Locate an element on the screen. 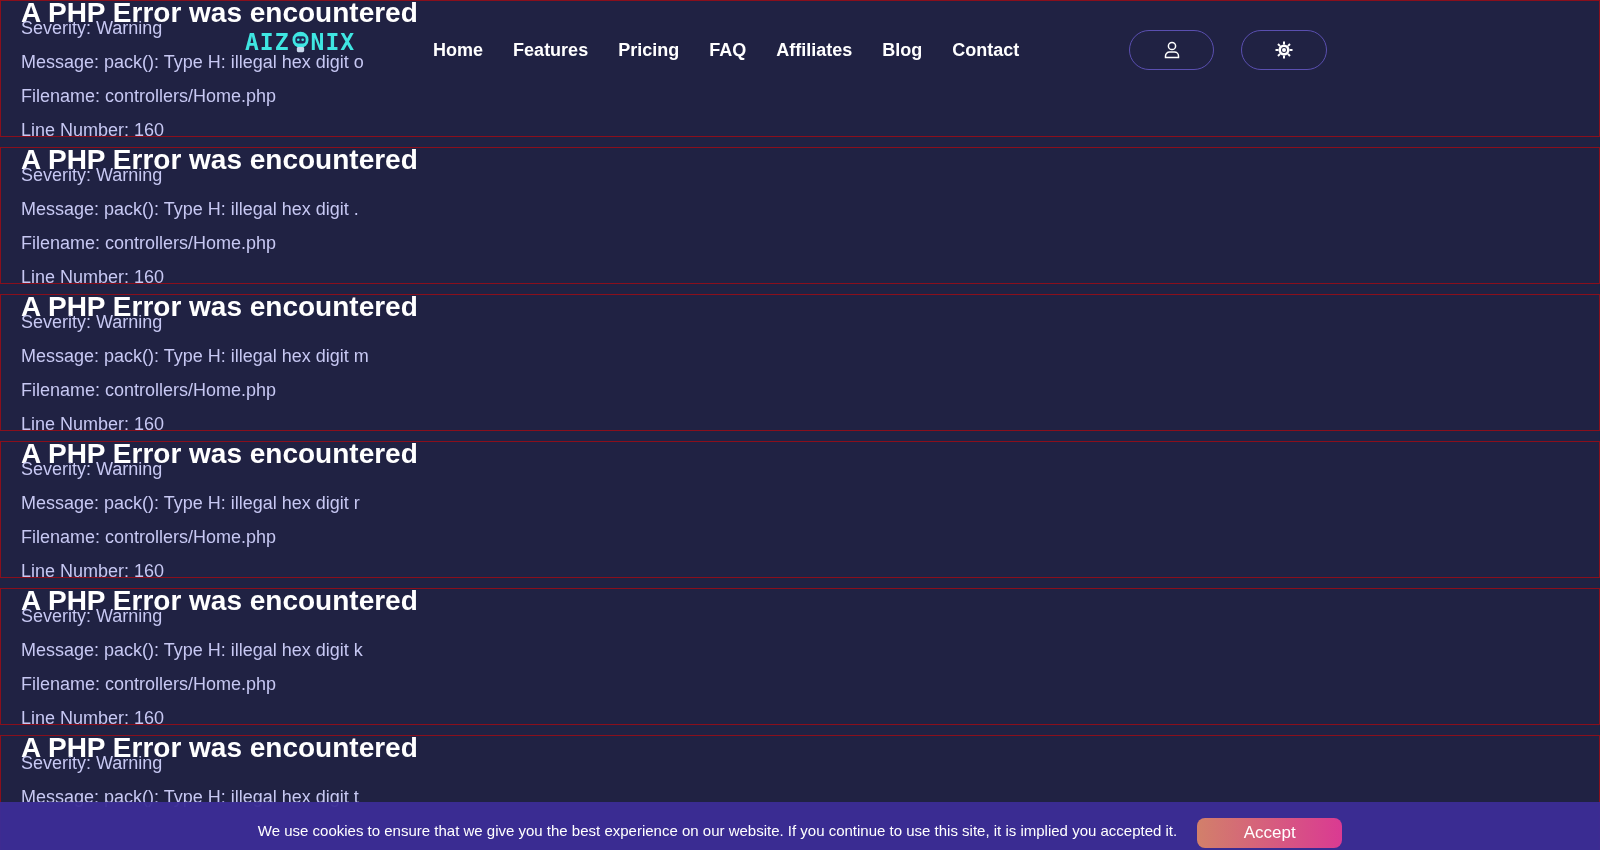 The image size is (1600, 850). accept-button: Accept is located at coordinates (1270, 833).